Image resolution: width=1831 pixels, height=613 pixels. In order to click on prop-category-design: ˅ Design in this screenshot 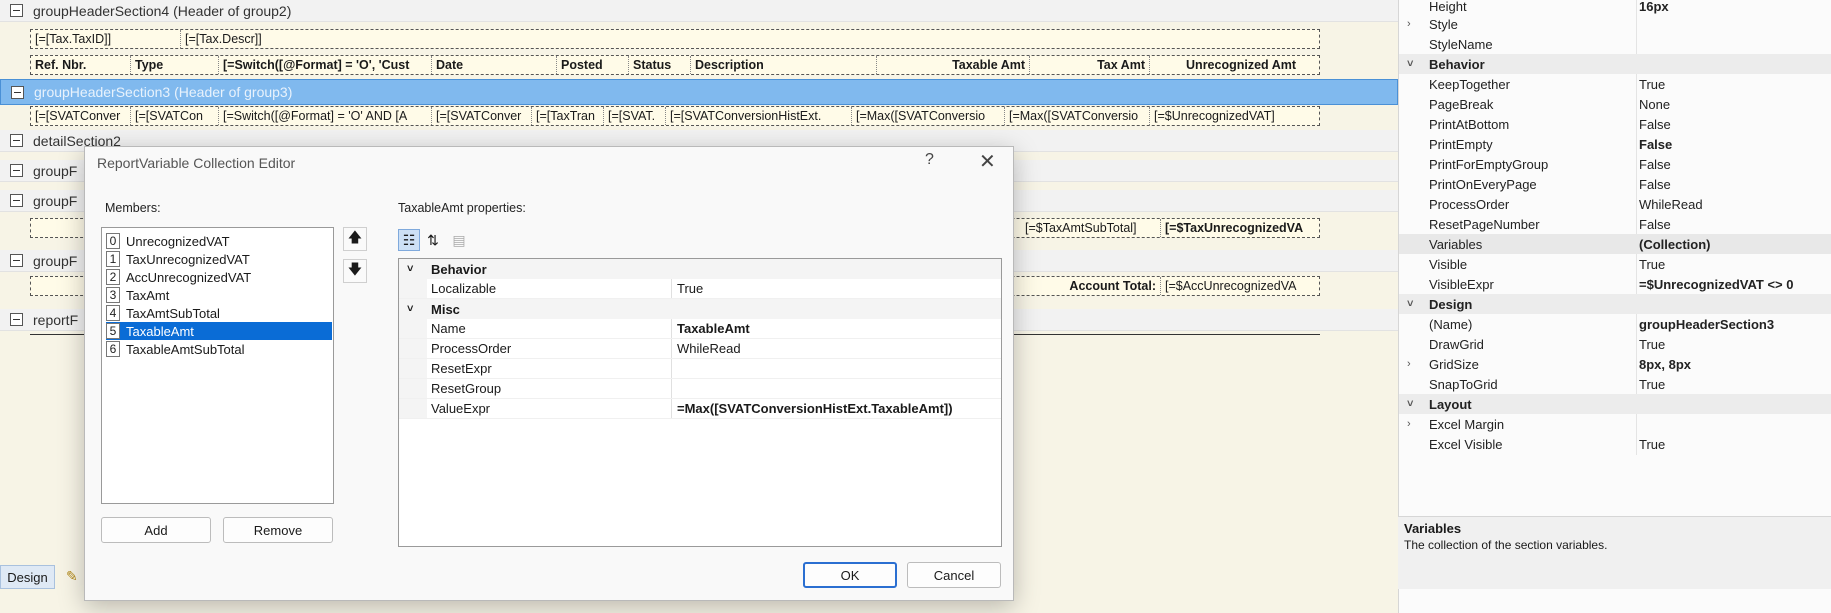, I will do `click(1615, 304)`.